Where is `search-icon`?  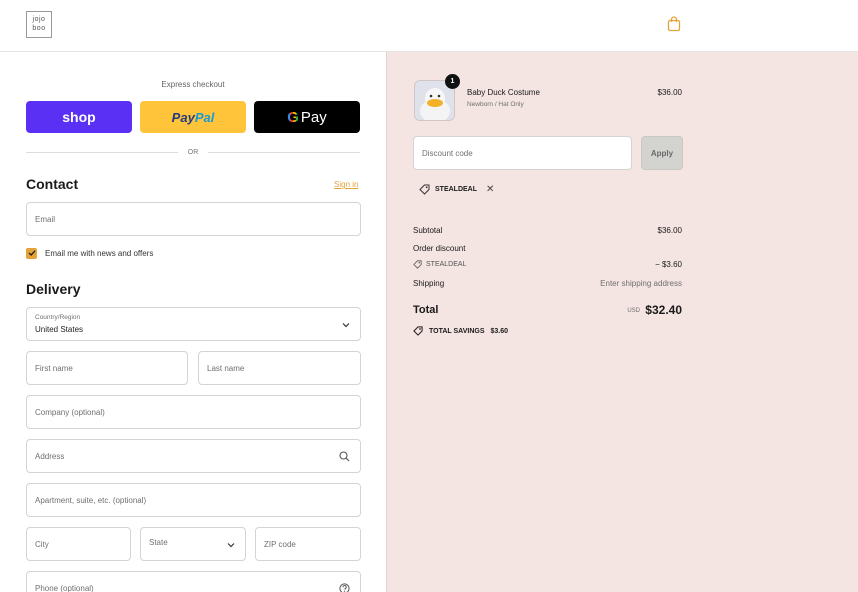 search-icon is located at coordinates (344, 456).